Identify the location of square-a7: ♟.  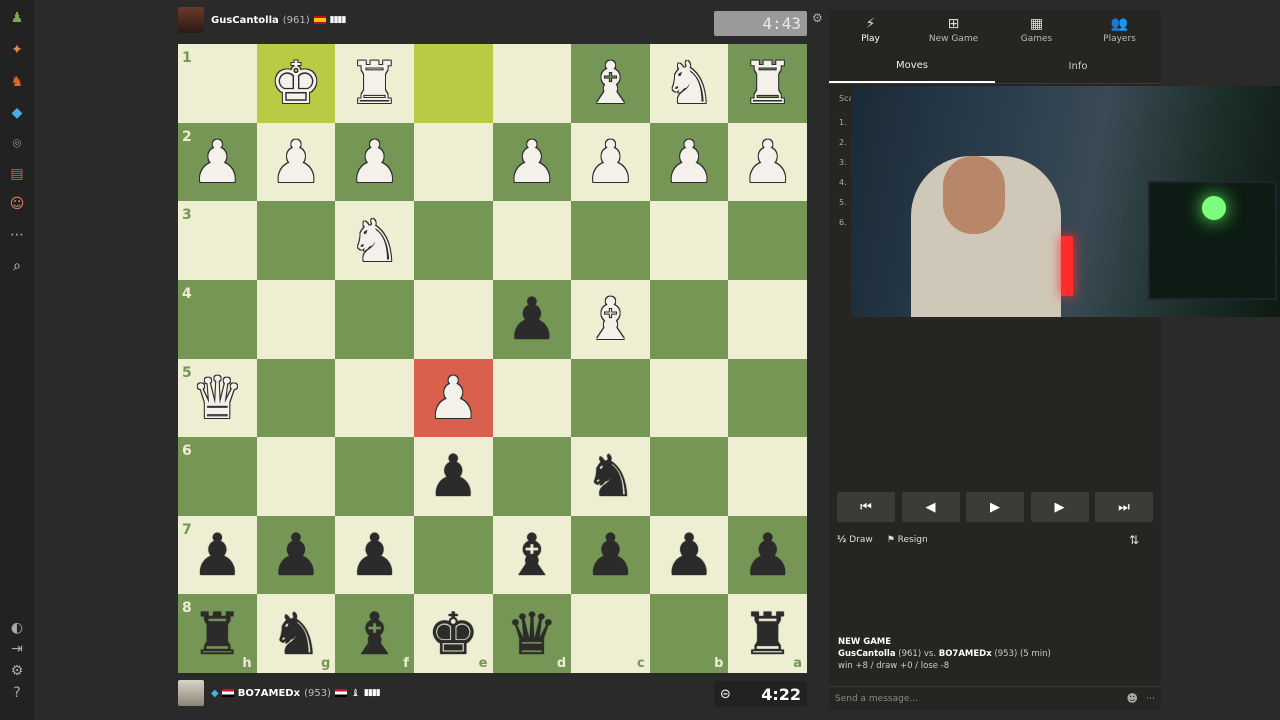
(767, 555).